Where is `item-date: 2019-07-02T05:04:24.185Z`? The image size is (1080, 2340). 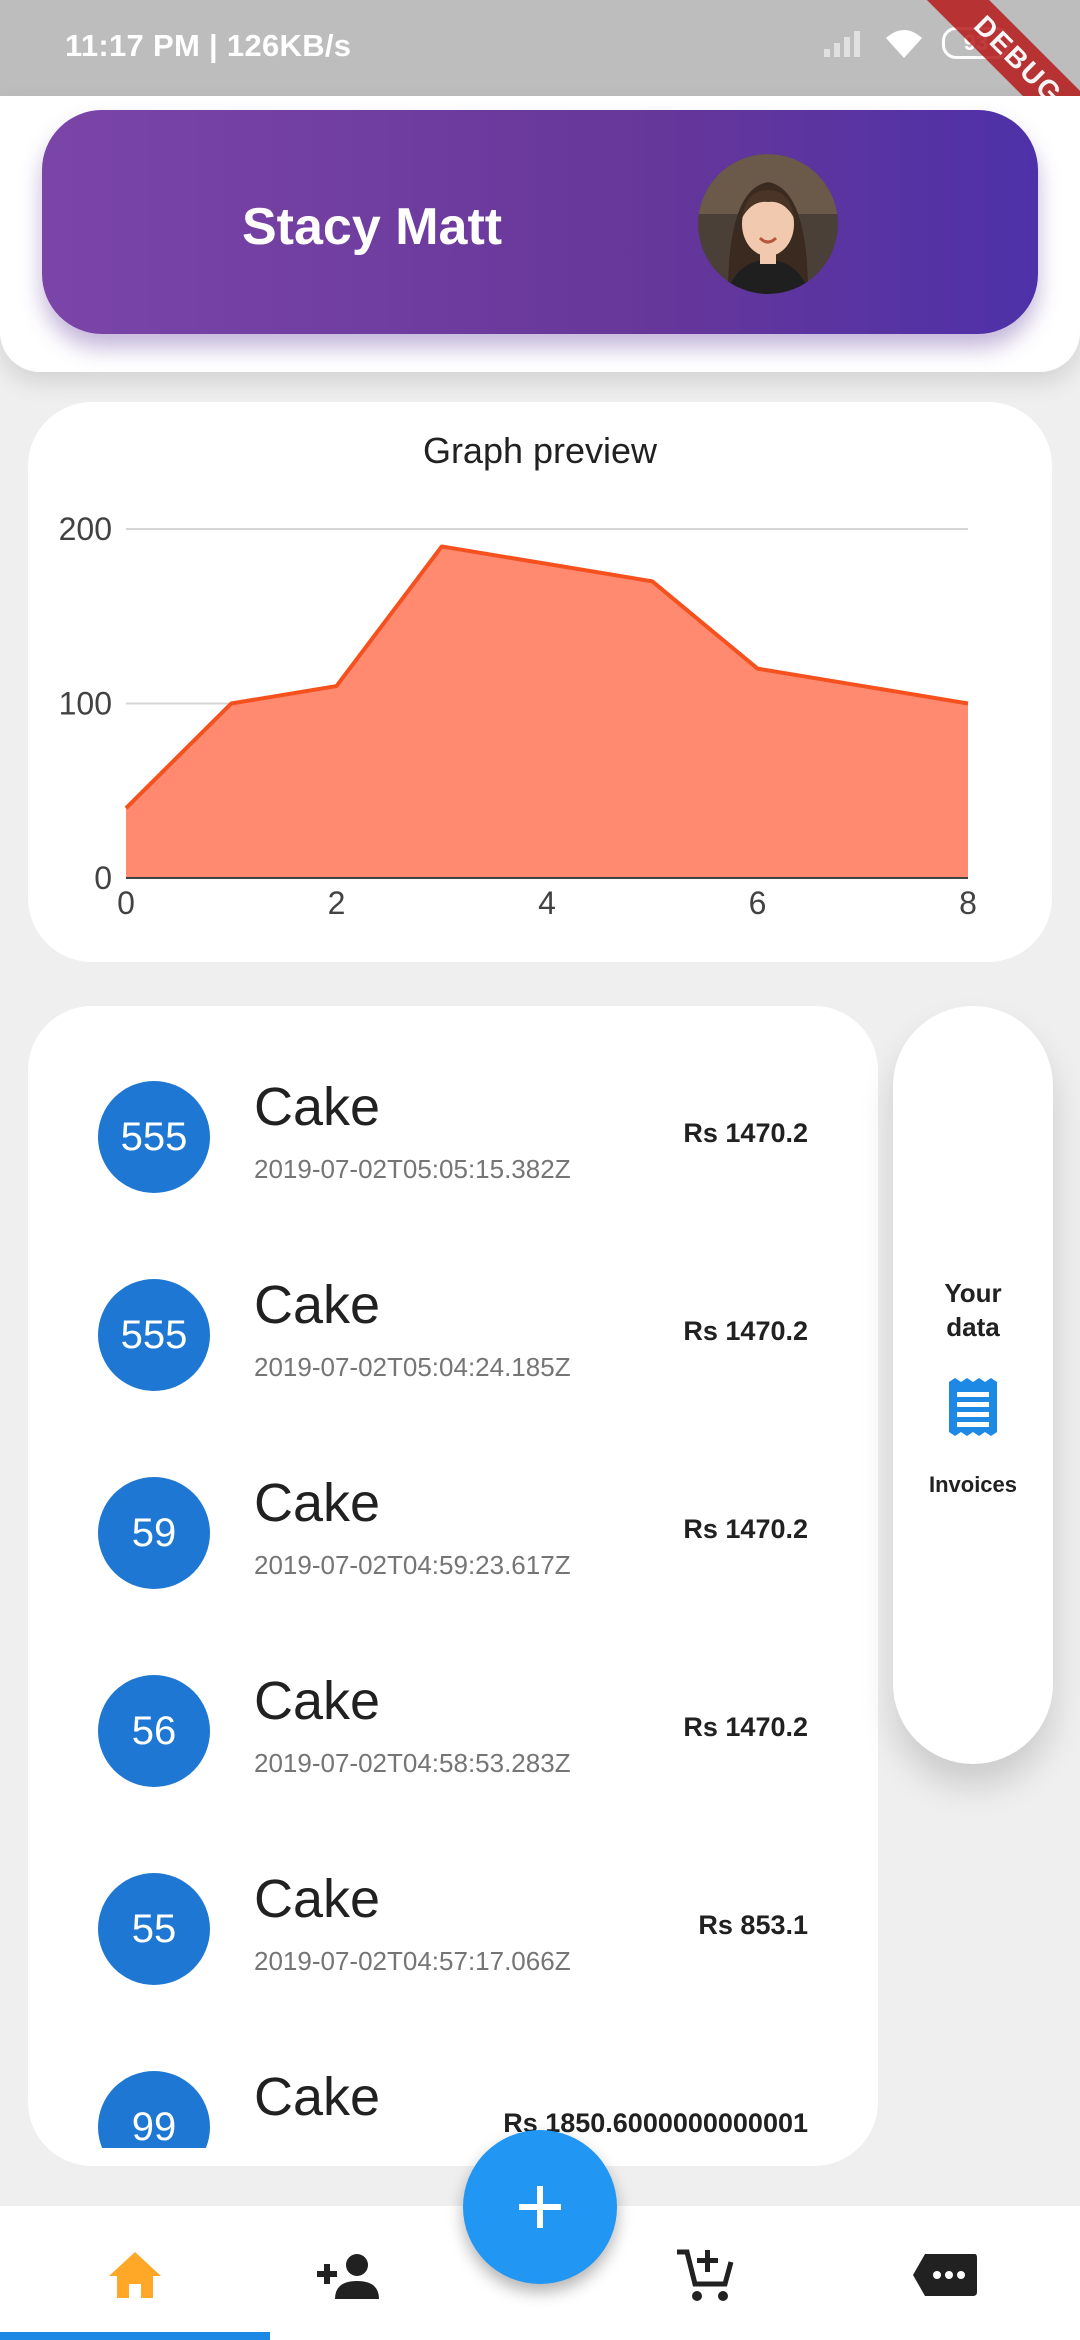 item-date: 2019-07-02T05:04:24.185Z is located at coordinates (412, 1367).